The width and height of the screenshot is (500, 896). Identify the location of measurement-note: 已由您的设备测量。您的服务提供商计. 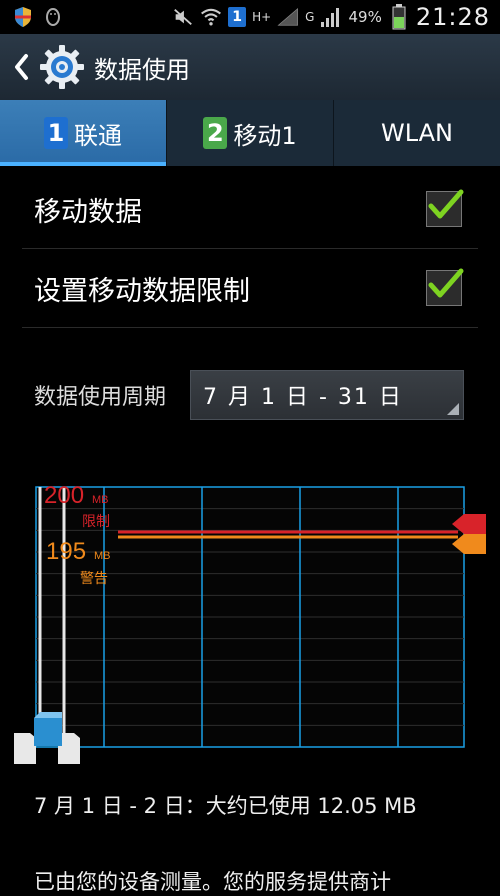
(212, 882).